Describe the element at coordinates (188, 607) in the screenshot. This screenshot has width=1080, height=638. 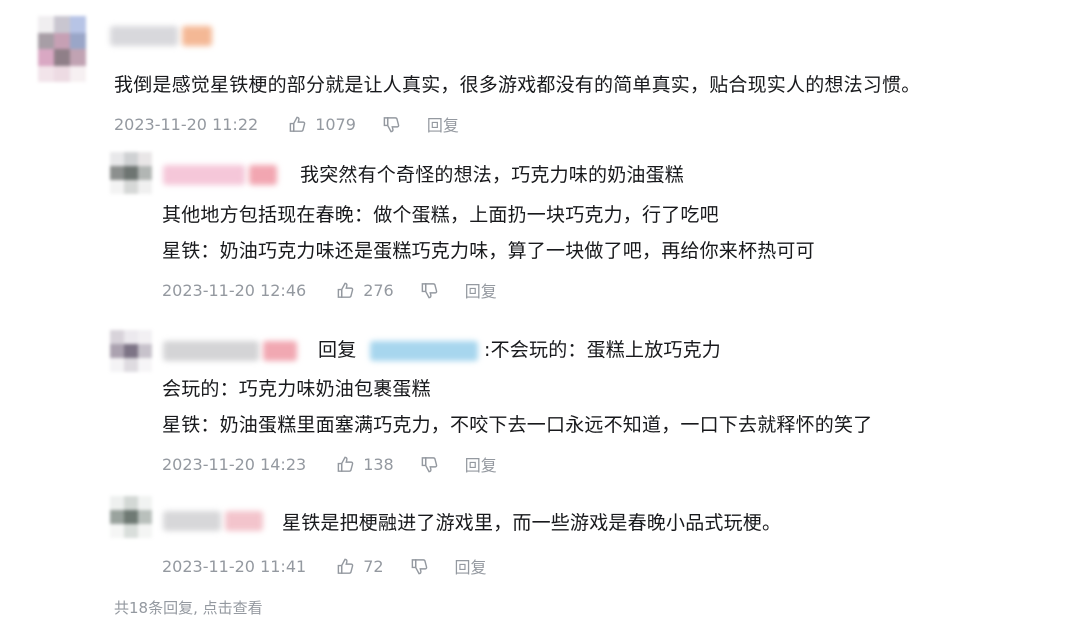
I see `view-more-replies-link: 共18条回复, 点击查看` at that location.